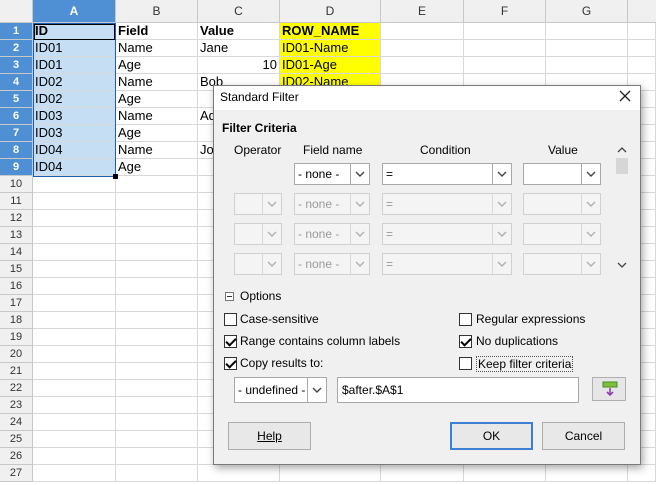 The image size is (656, 485). Describe the element at coordinates (16, 201) in the screenshot. I see `row-header-11: 11` at that location.